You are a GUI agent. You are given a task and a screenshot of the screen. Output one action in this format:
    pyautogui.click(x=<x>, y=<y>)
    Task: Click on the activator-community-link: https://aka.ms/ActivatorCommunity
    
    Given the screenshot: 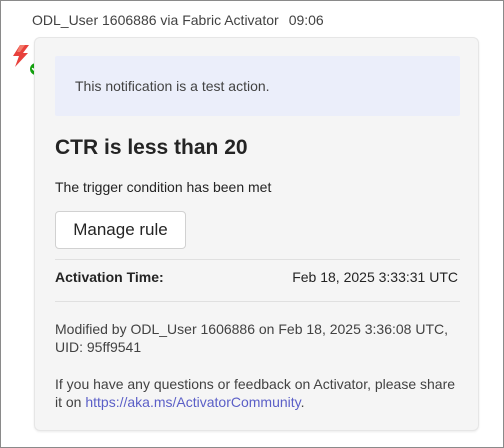 What is the action you would take?
    pyautogui.click(x=192, y=402)
    